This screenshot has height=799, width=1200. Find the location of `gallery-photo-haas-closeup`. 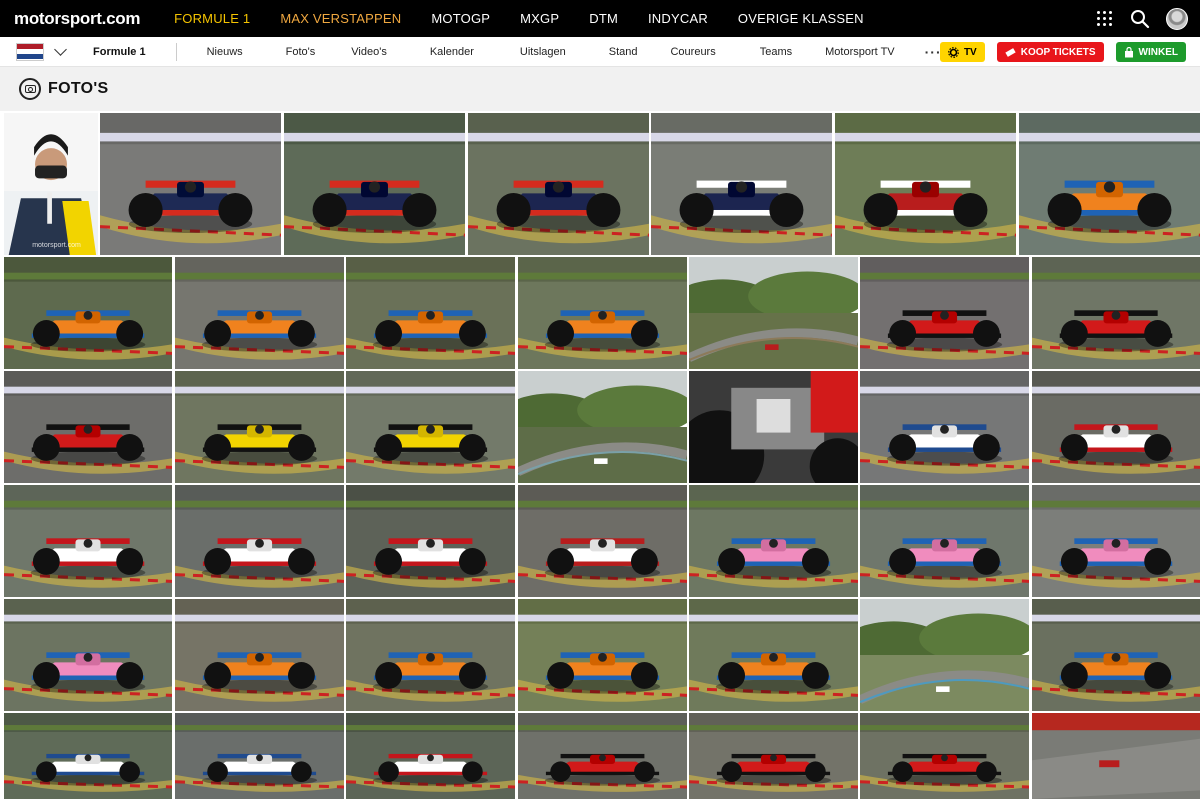

gallery-photo-haas-closeup is located at coordinates (430, 541).